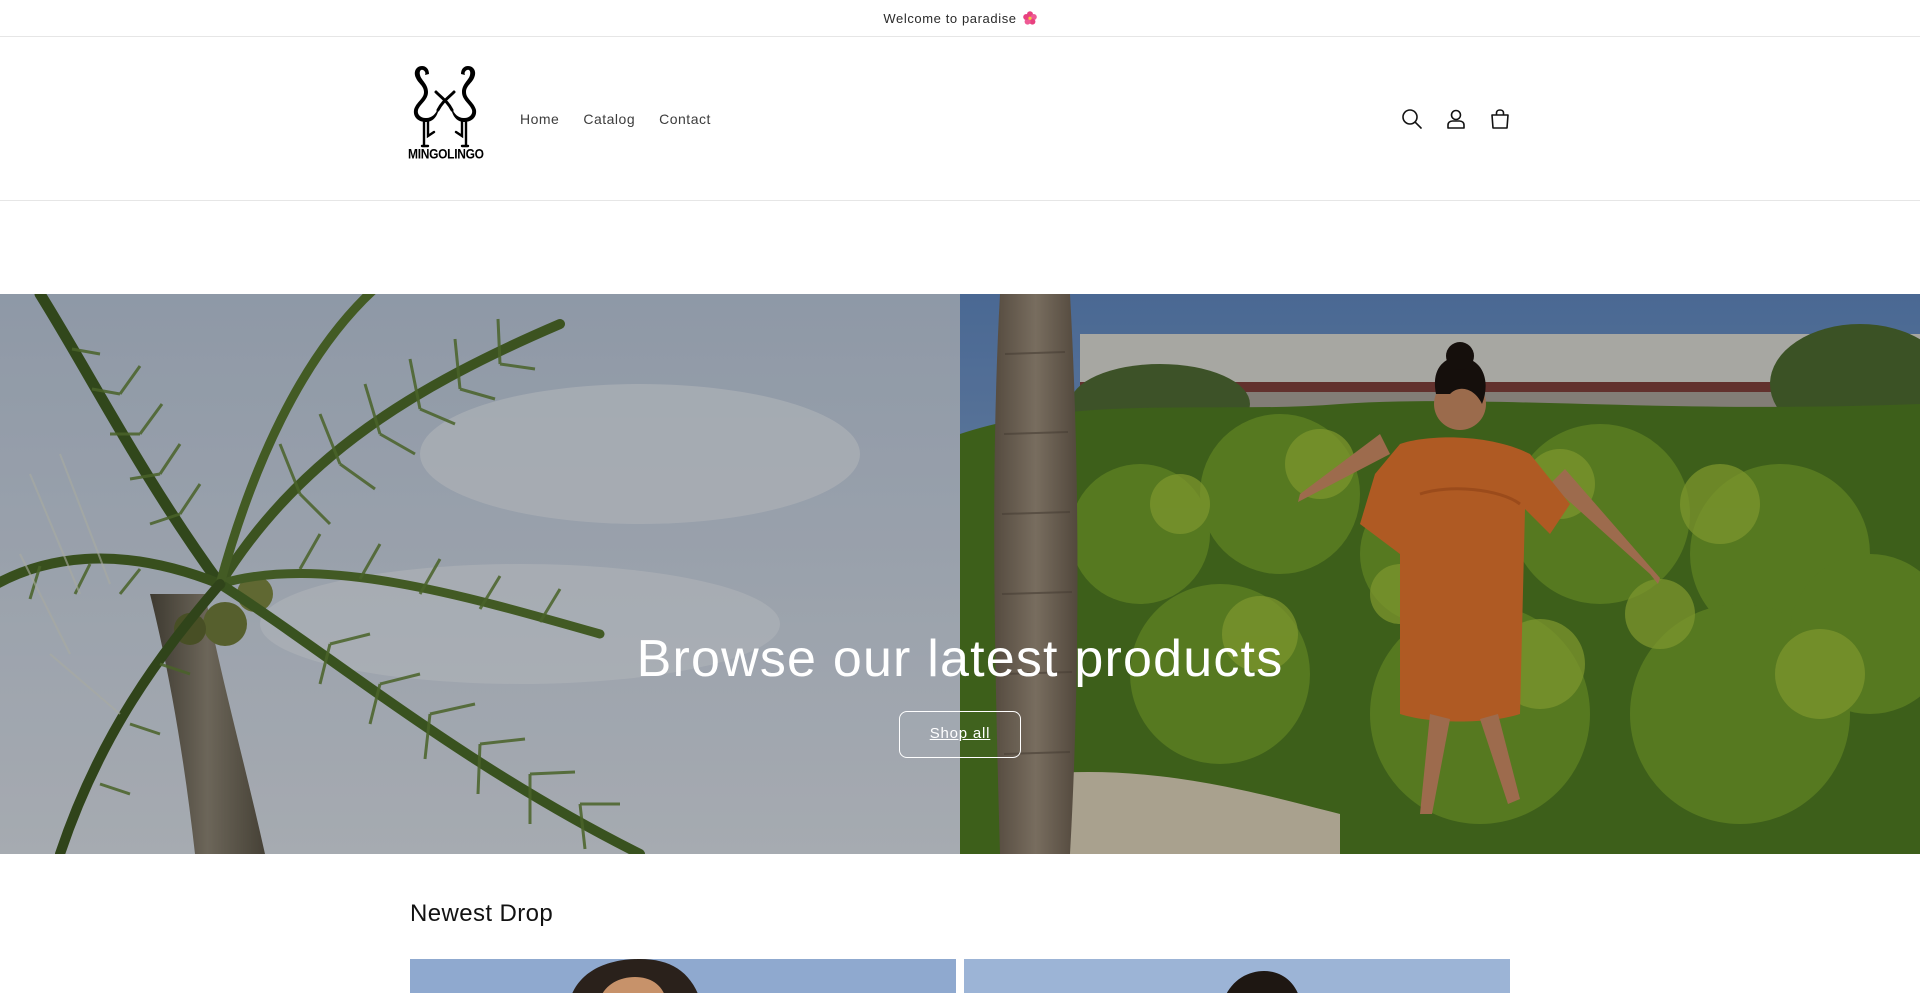 This screenshot has height=993, width=1920. I want to click on brand-logo: MINGOLINGO, so click(446, 112).